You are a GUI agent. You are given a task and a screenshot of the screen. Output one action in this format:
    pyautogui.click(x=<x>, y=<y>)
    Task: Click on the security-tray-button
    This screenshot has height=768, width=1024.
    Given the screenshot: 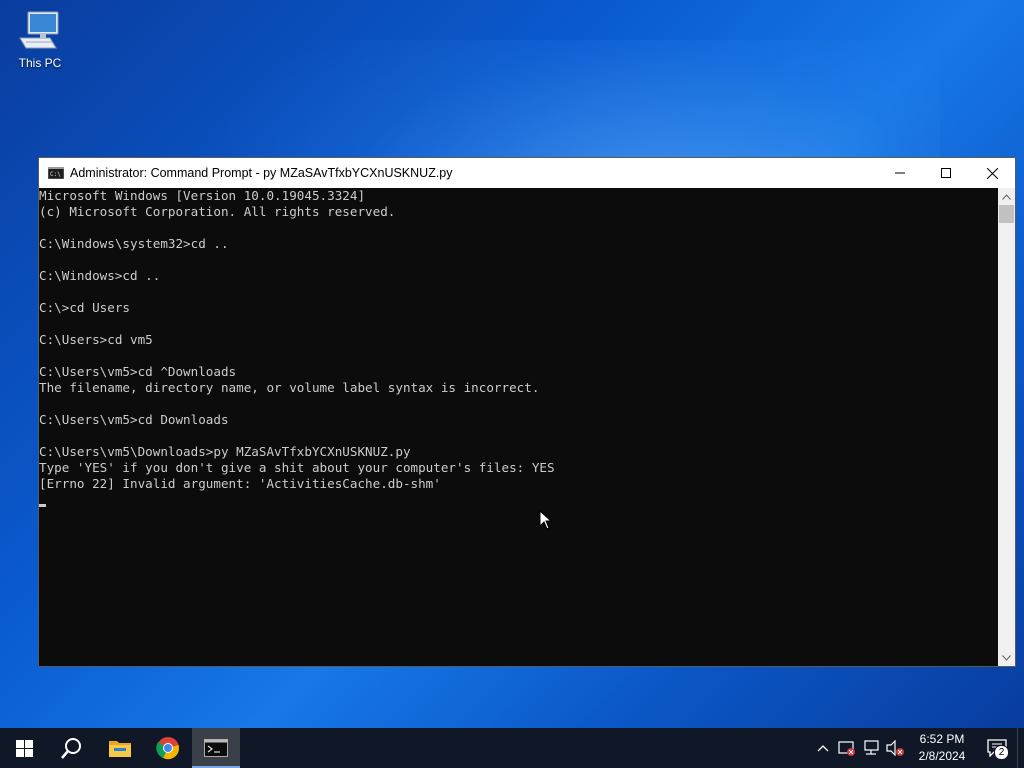 What is the action you would take?
    pyautogui.click(x=847, y=748)
    